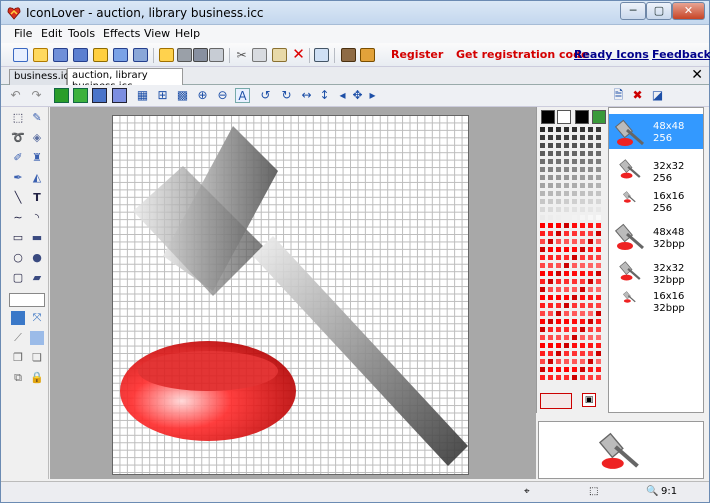 Image resolution: width=710 pixels, height=503 pixels. Describe the element at coordinates (216, 55) in the screenshot. I see `scan-icon` at that location.